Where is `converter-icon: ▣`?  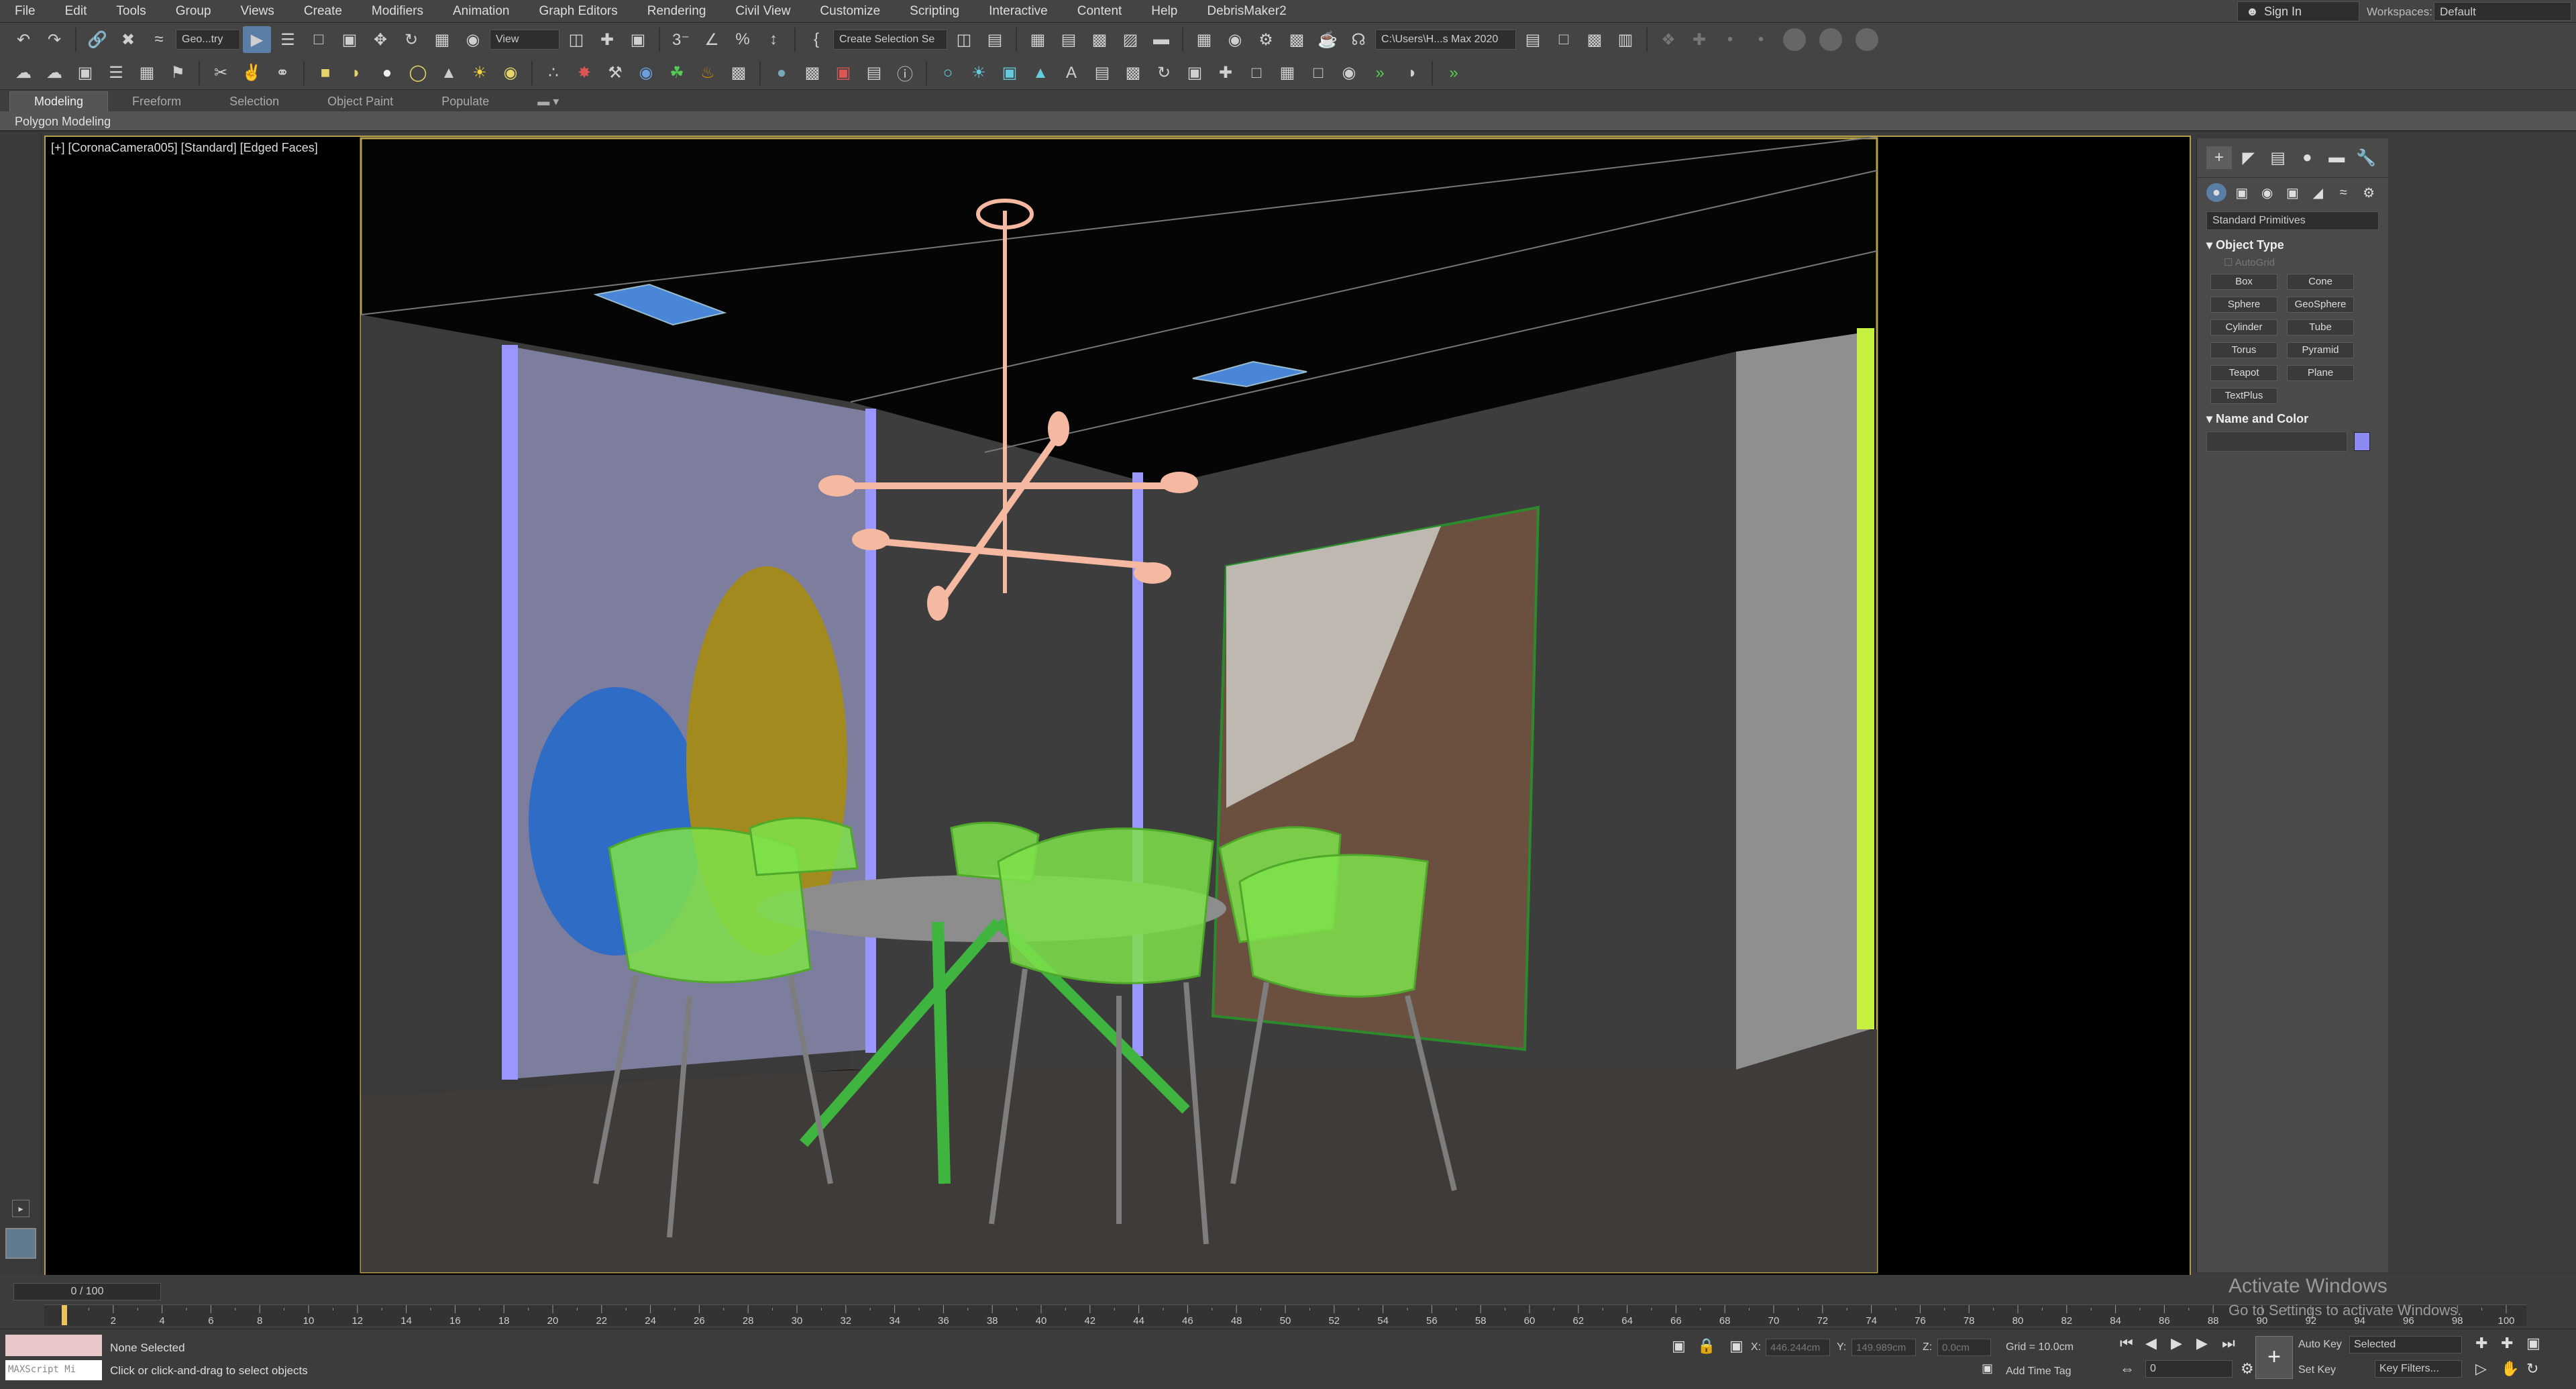 converter-icon: ▣ is located at coordinates (843, 74).